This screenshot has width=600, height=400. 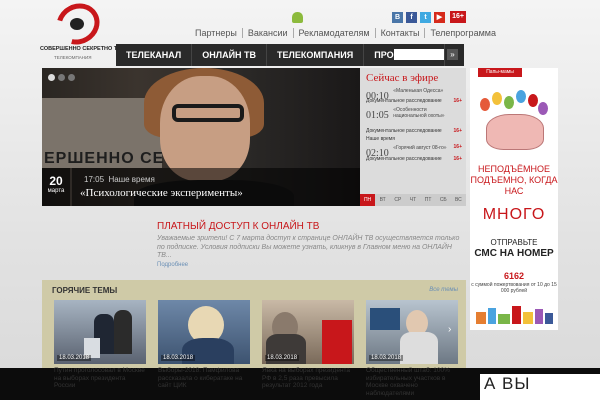 What do you see at coordinates (418, 17) in the screenshot?
I see `social-links: B f t ▶` at bounding box center [418, 17].